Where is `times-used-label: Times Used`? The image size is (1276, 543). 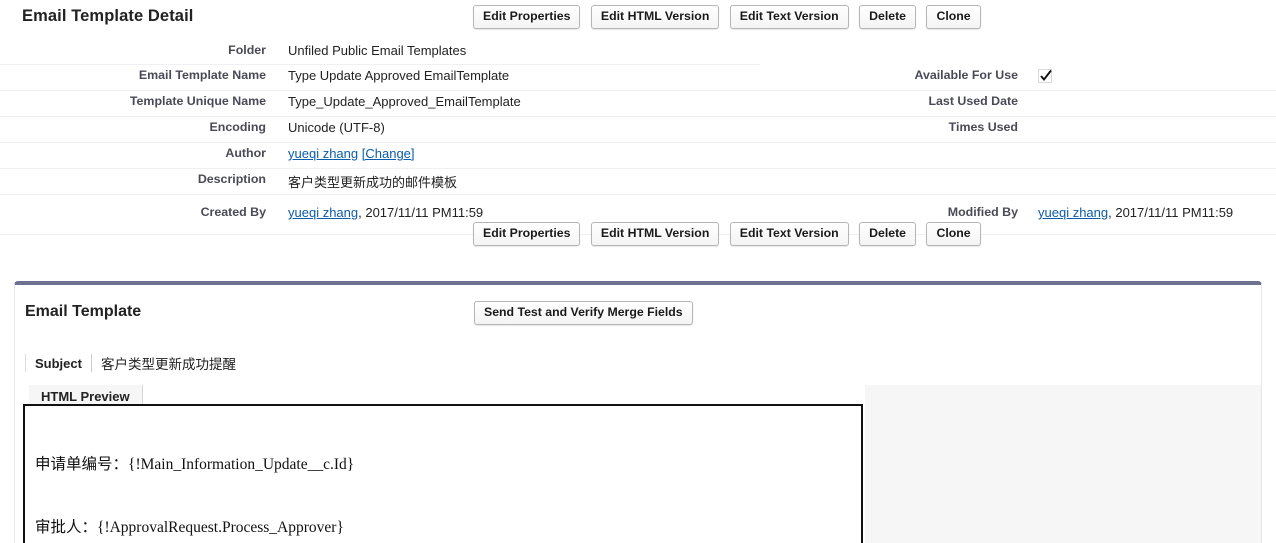
times-used-label: Times Used is located at coordinates (983, 127).